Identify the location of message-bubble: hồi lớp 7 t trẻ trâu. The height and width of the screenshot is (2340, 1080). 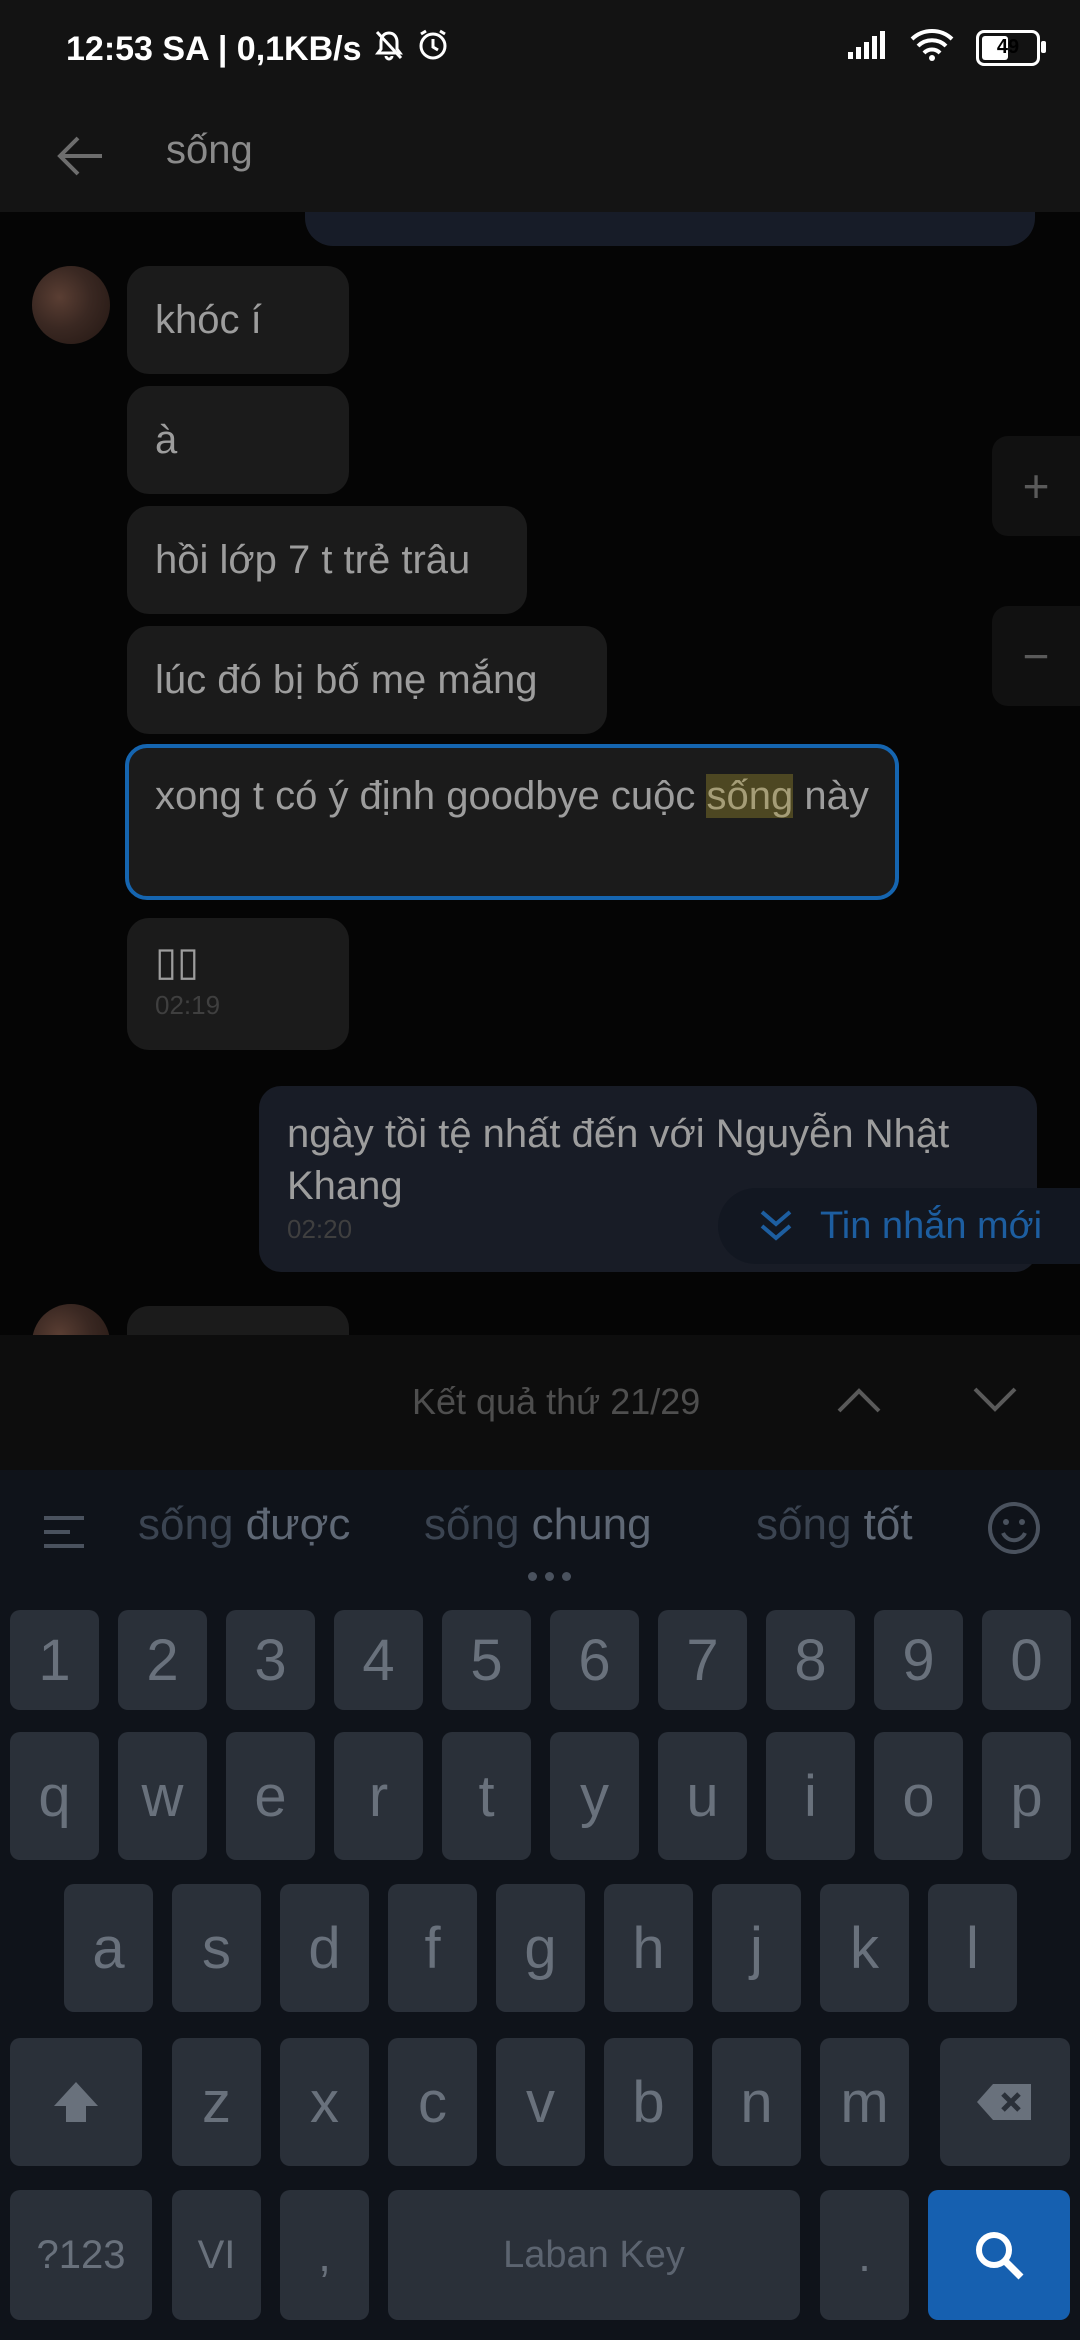
(327, 560).